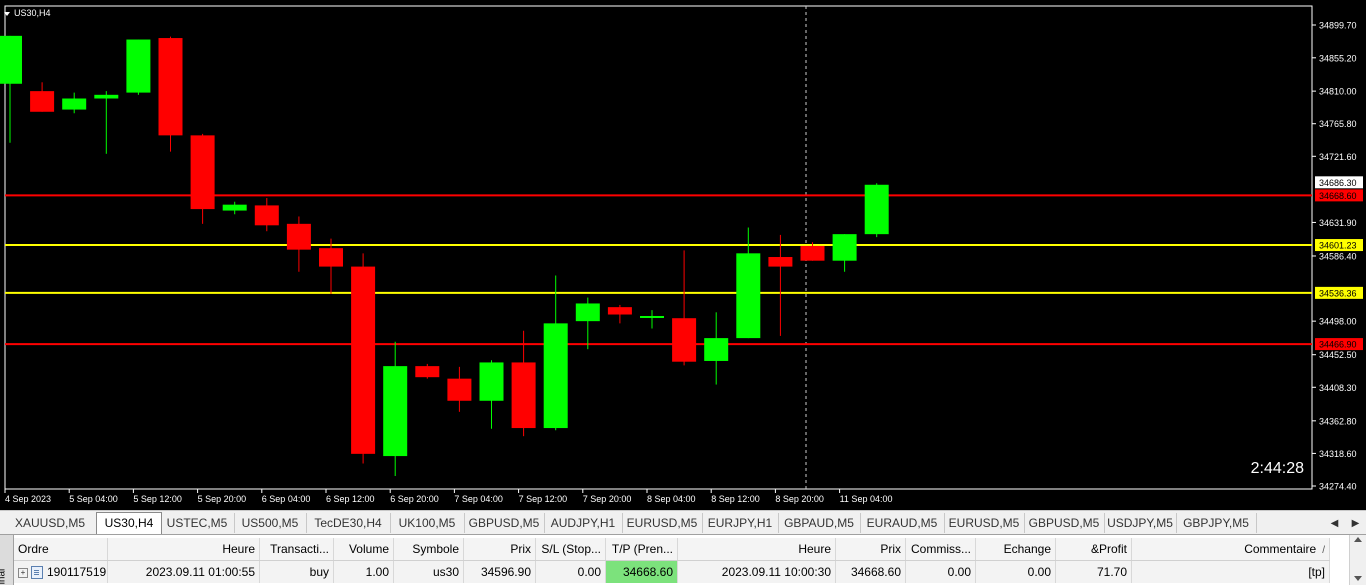  I want to click on chart-tab: US30,H4, so click(129, 523).